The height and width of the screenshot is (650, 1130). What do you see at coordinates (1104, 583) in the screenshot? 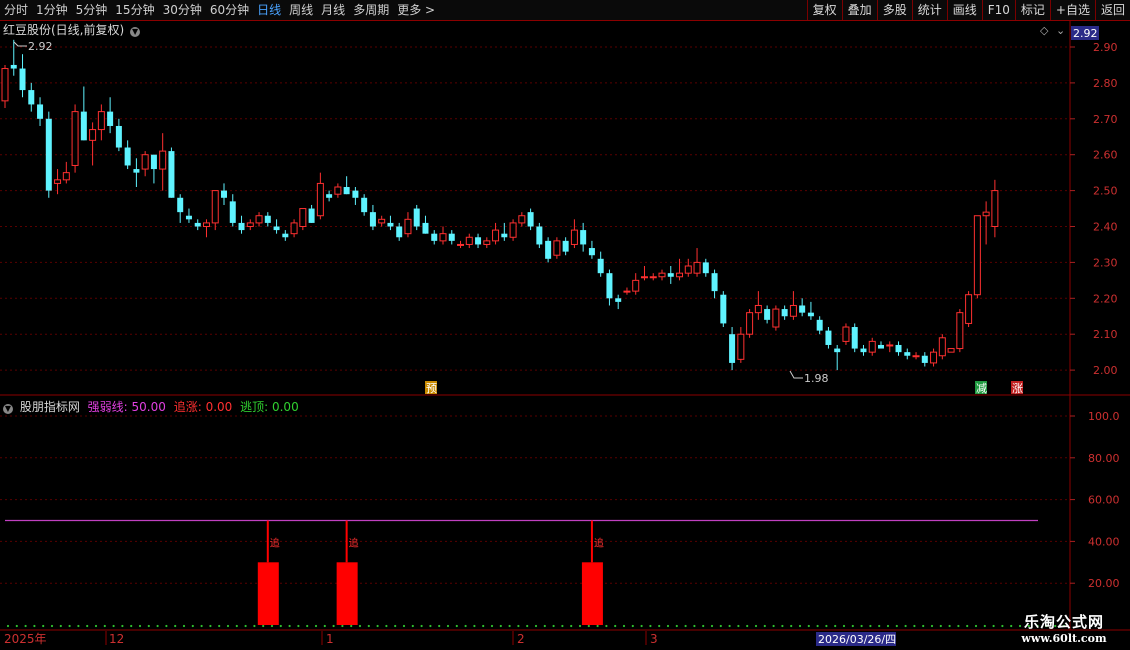
I see `indicator-axis-label: 20.00` at bounding box center [1104, 583].